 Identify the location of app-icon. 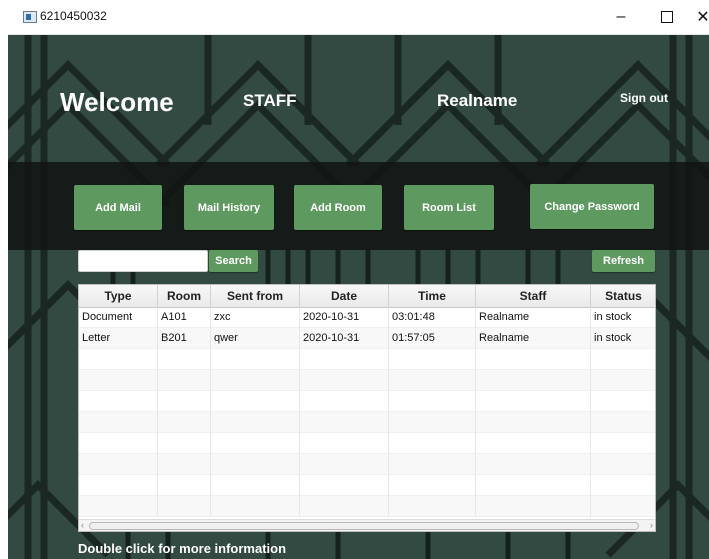
(30, 17).